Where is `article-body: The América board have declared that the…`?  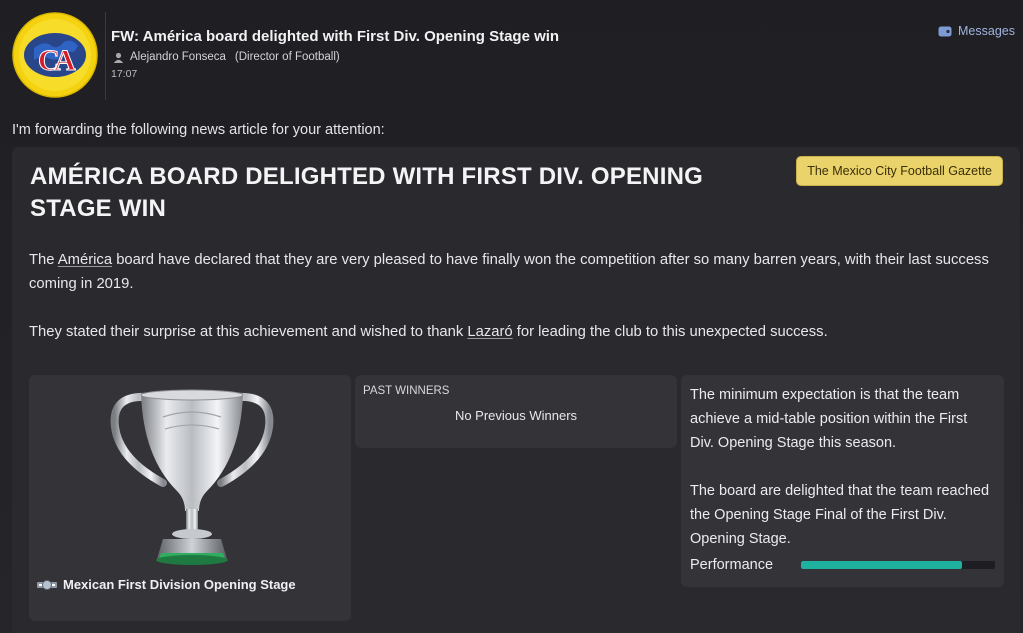 article-body: The América board have declared that the… is located at coordinates (519, 296).